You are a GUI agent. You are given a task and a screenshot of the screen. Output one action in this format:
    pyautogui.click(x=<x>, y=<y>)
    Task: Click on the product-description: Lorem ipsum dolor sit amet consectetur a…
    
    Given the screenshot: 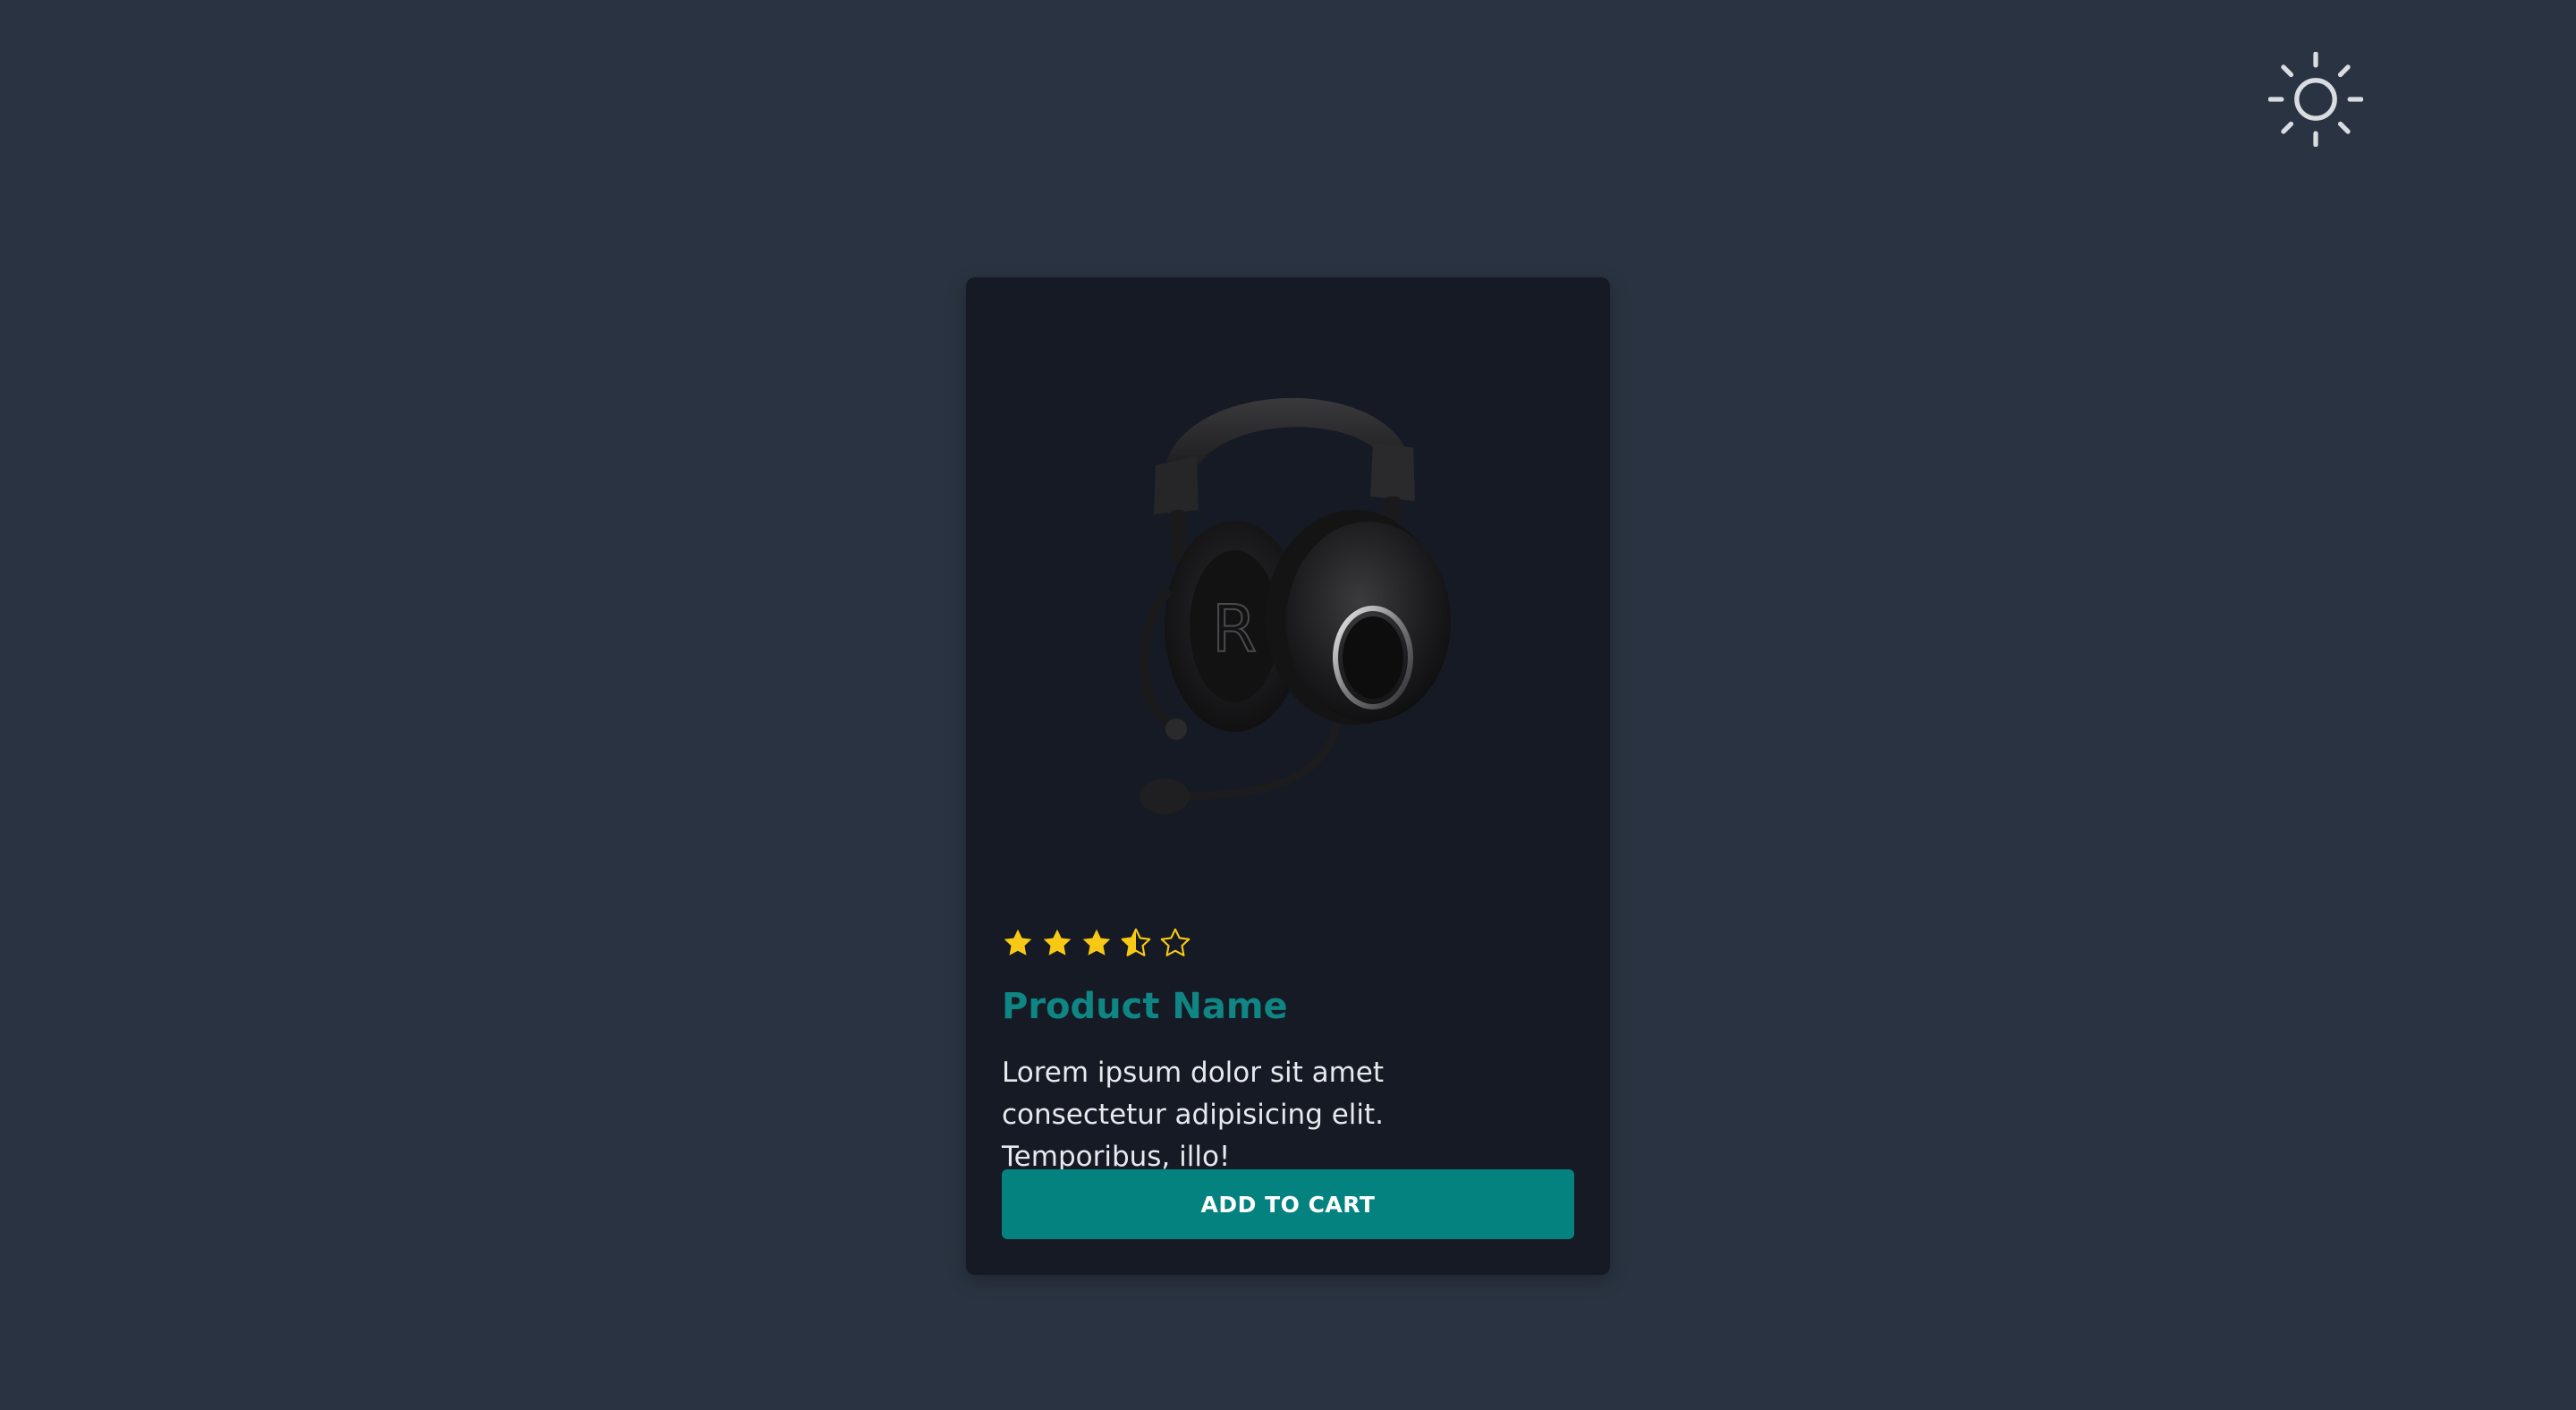 What is the action you would take?
    pyautogui.click(x=1193, y=1115)
    